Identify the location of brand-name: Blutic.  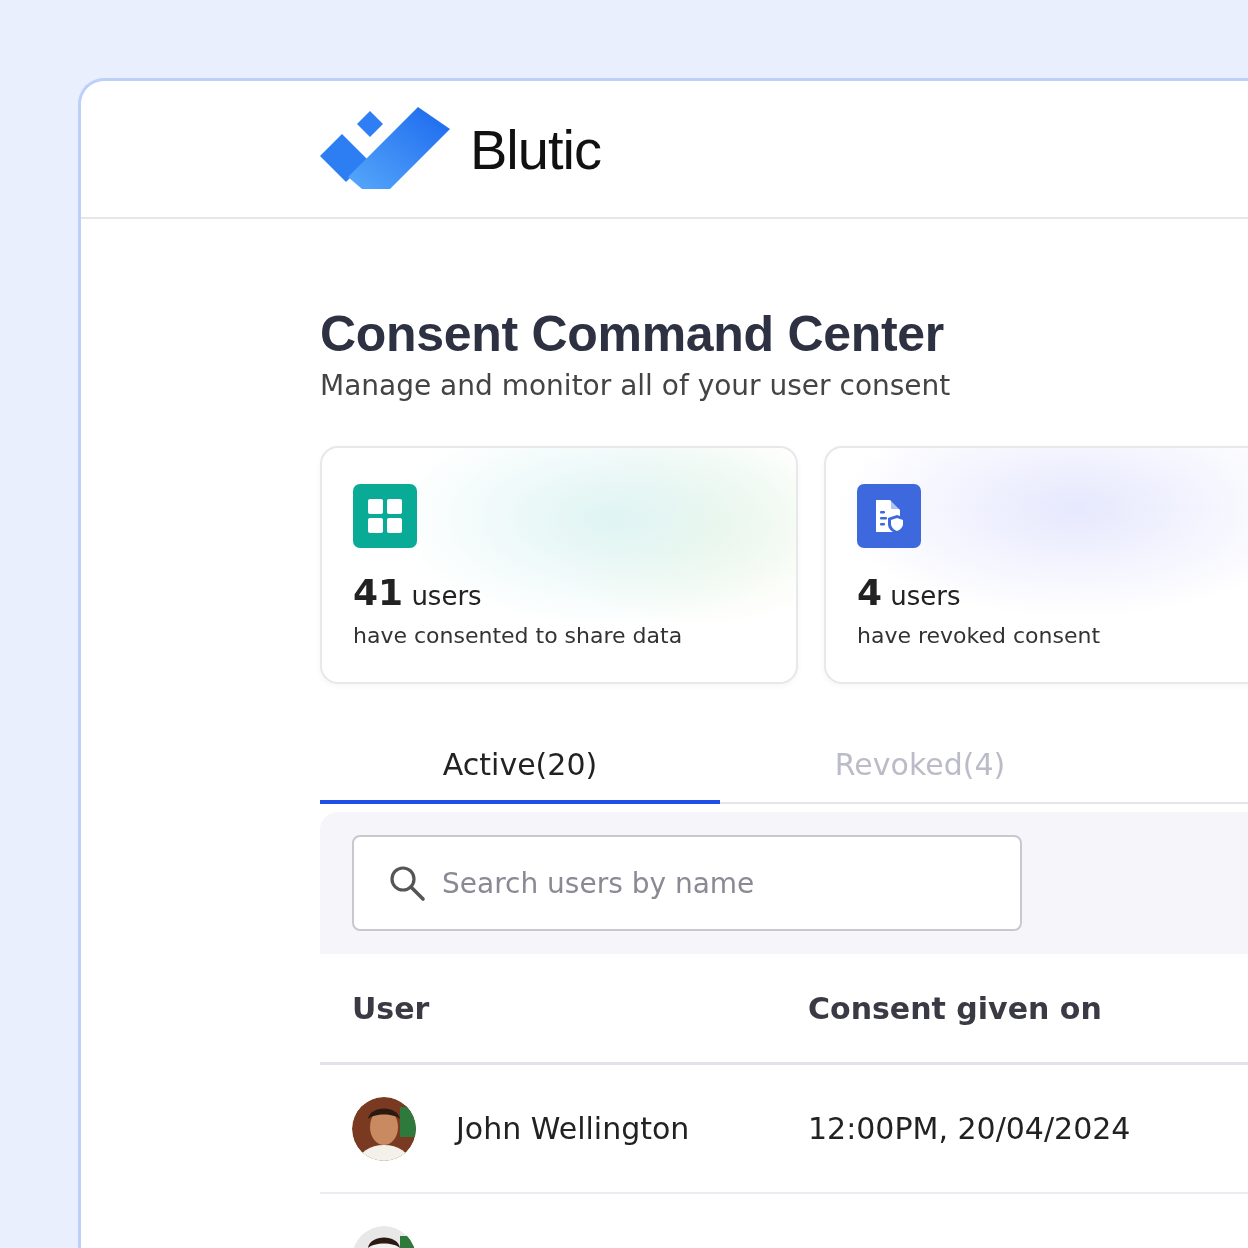
(535, 149).